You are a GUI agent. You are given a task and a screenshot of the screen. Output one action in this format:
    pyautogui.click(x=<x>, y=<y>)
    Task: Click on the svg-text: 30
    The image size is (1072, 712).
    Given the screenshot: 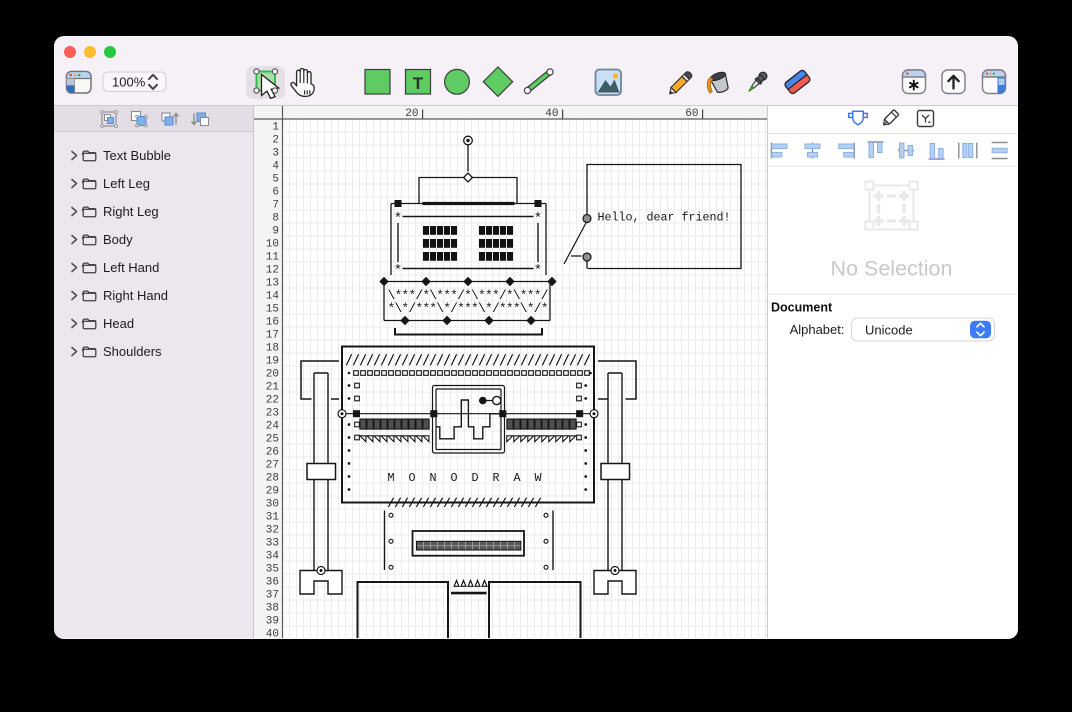 What is the action you would take?
    pyautogui.click(x=271, y=504)
    